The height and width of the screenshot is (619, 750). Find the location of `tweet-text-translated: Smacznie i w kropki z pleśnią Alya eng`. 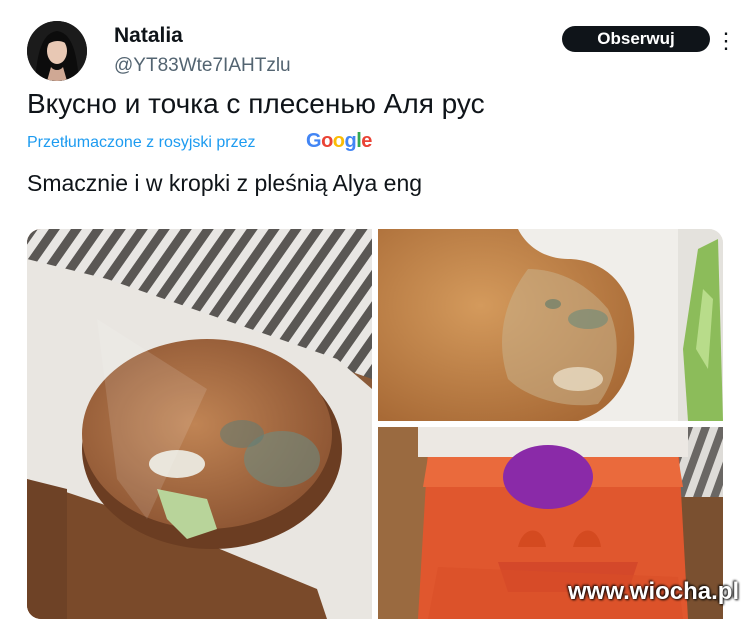

tweet-text-translated: Smacznie i w kropki z pleśnią Alya eng is located at coordinates (225, 183).